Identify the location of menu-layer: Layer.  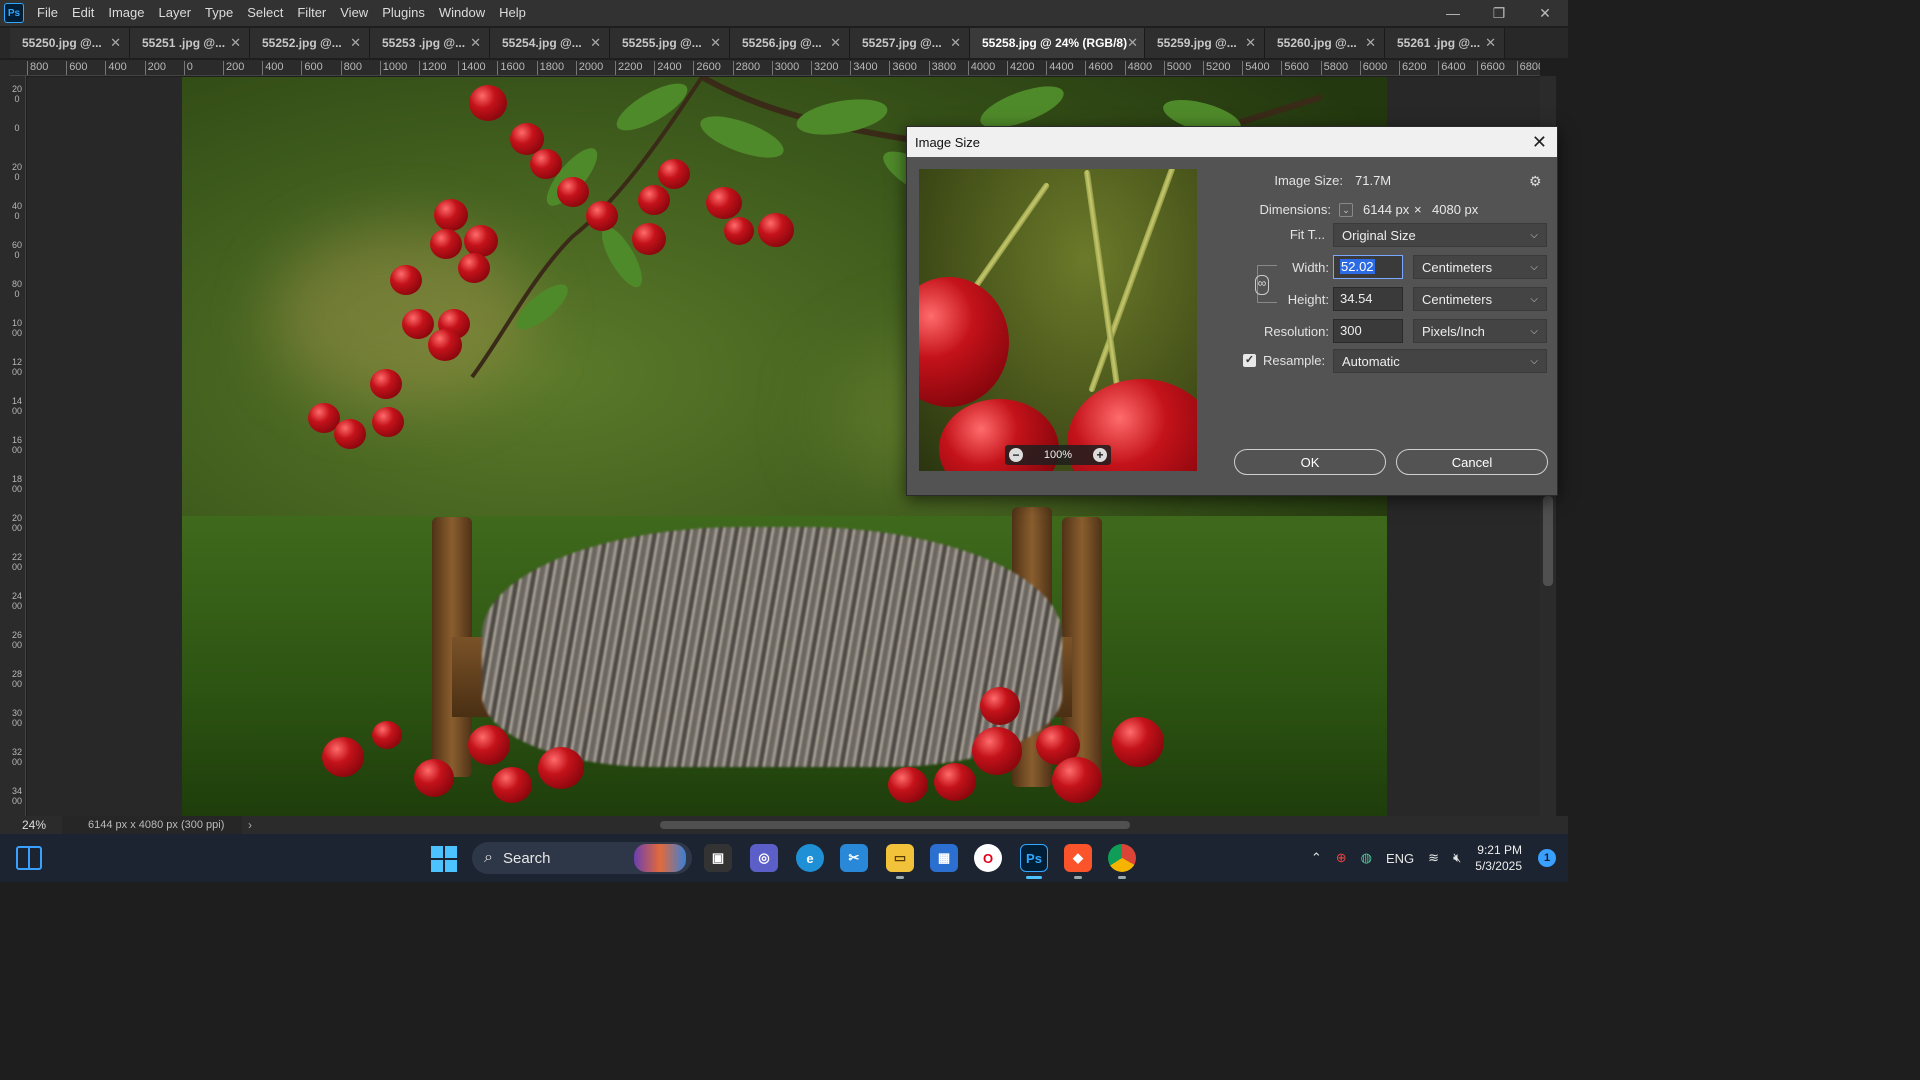
(175, 13).